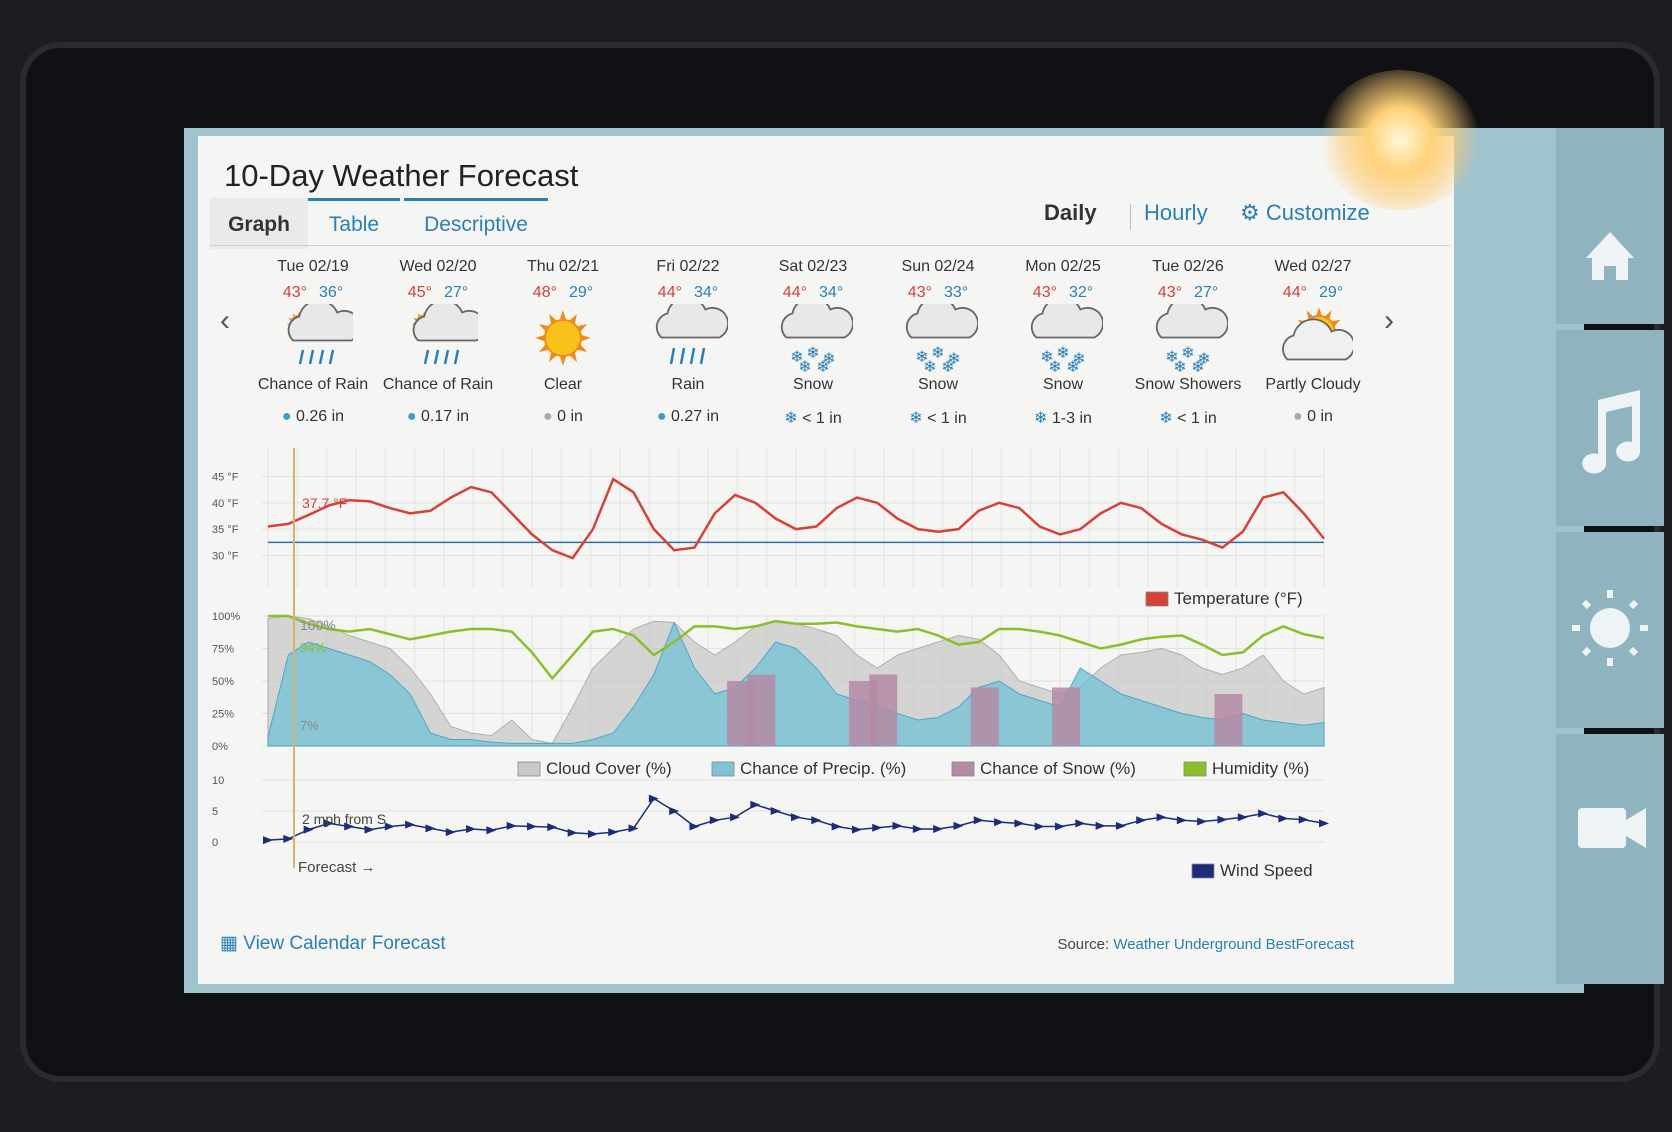 This screenshot has height=1132, width=1672. What do you see at coordinates (1081, 292) in the screenshot?
I see `low-temp: 32°` at bounding box center [1081, 292].